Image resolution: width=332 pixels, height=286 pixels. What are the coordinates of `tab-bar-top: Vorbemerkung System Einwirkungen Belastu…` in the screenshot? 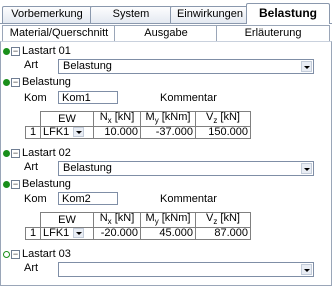 It's located at (166, 12).